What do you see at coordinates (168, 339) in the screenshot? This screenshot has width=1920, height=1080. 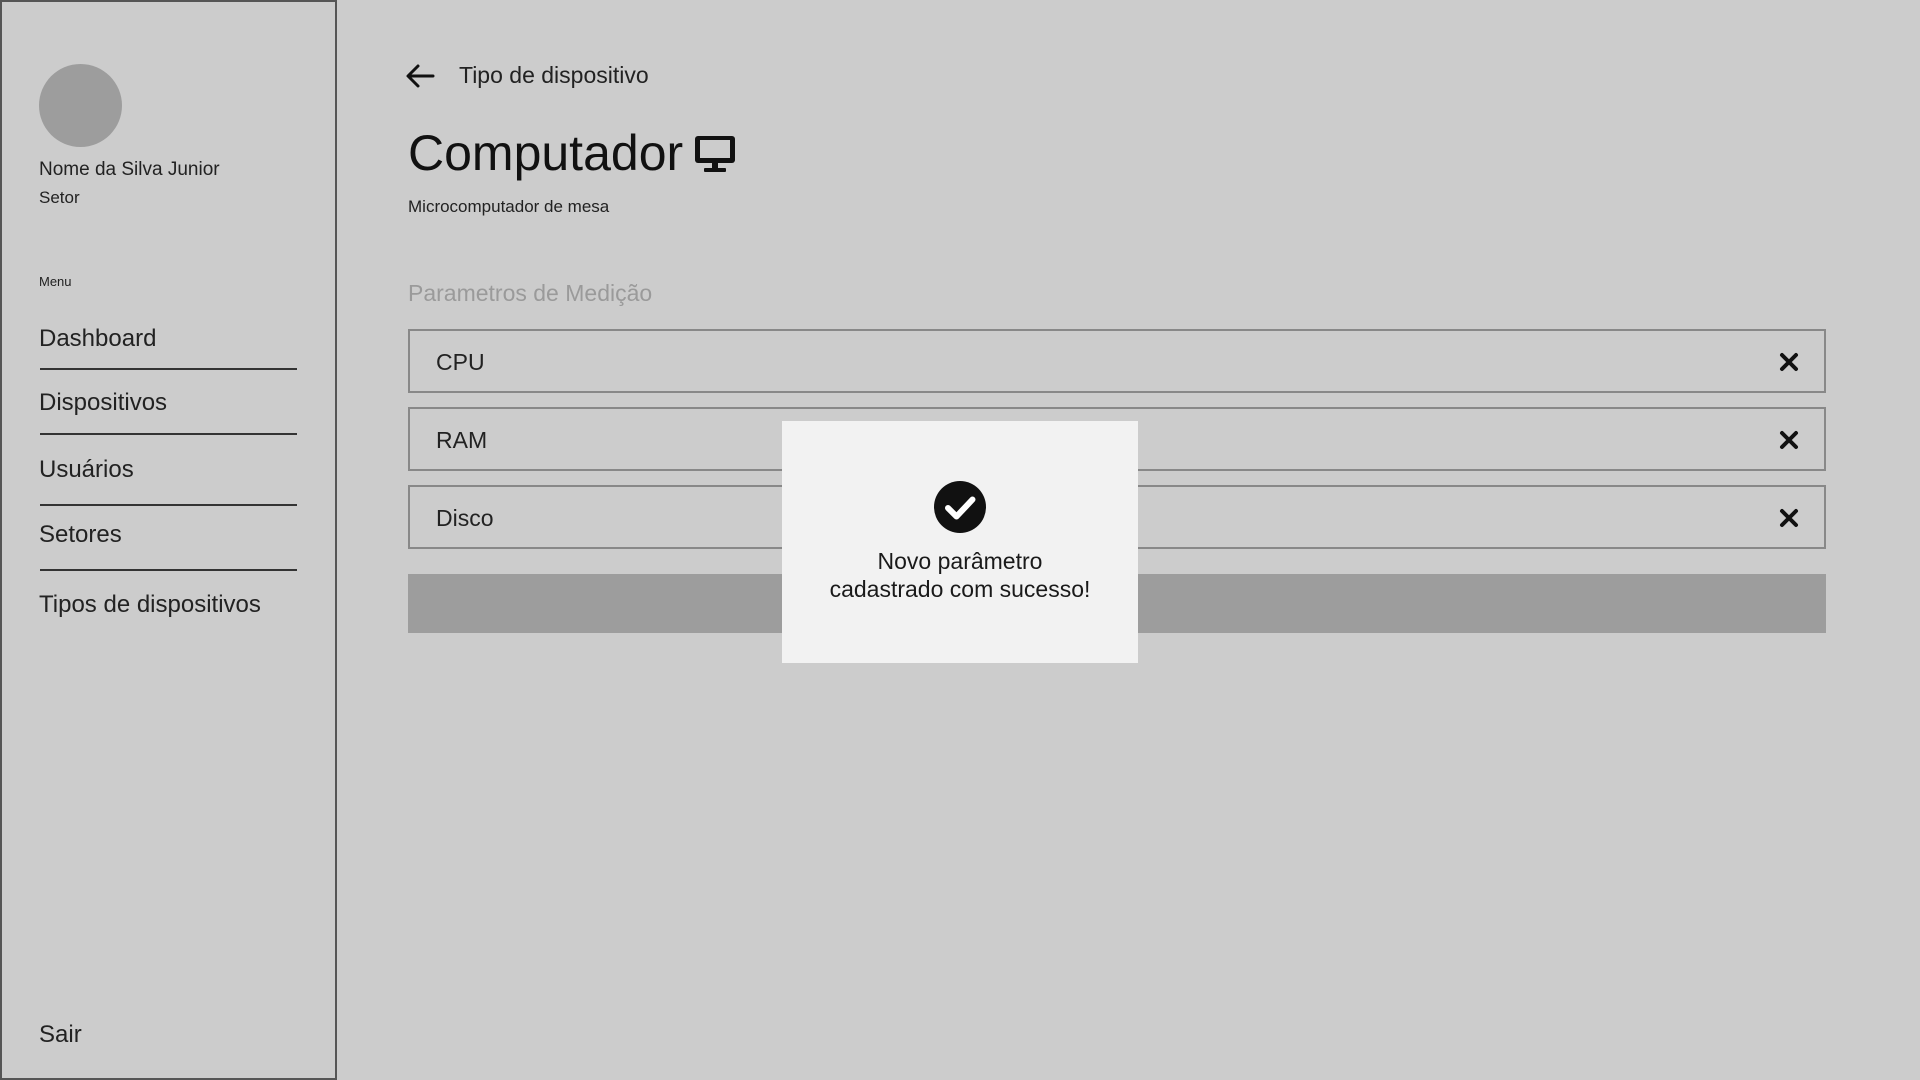 I see `sidebar-item-dashboard: Dashboard` at bounding box center [168, 339].